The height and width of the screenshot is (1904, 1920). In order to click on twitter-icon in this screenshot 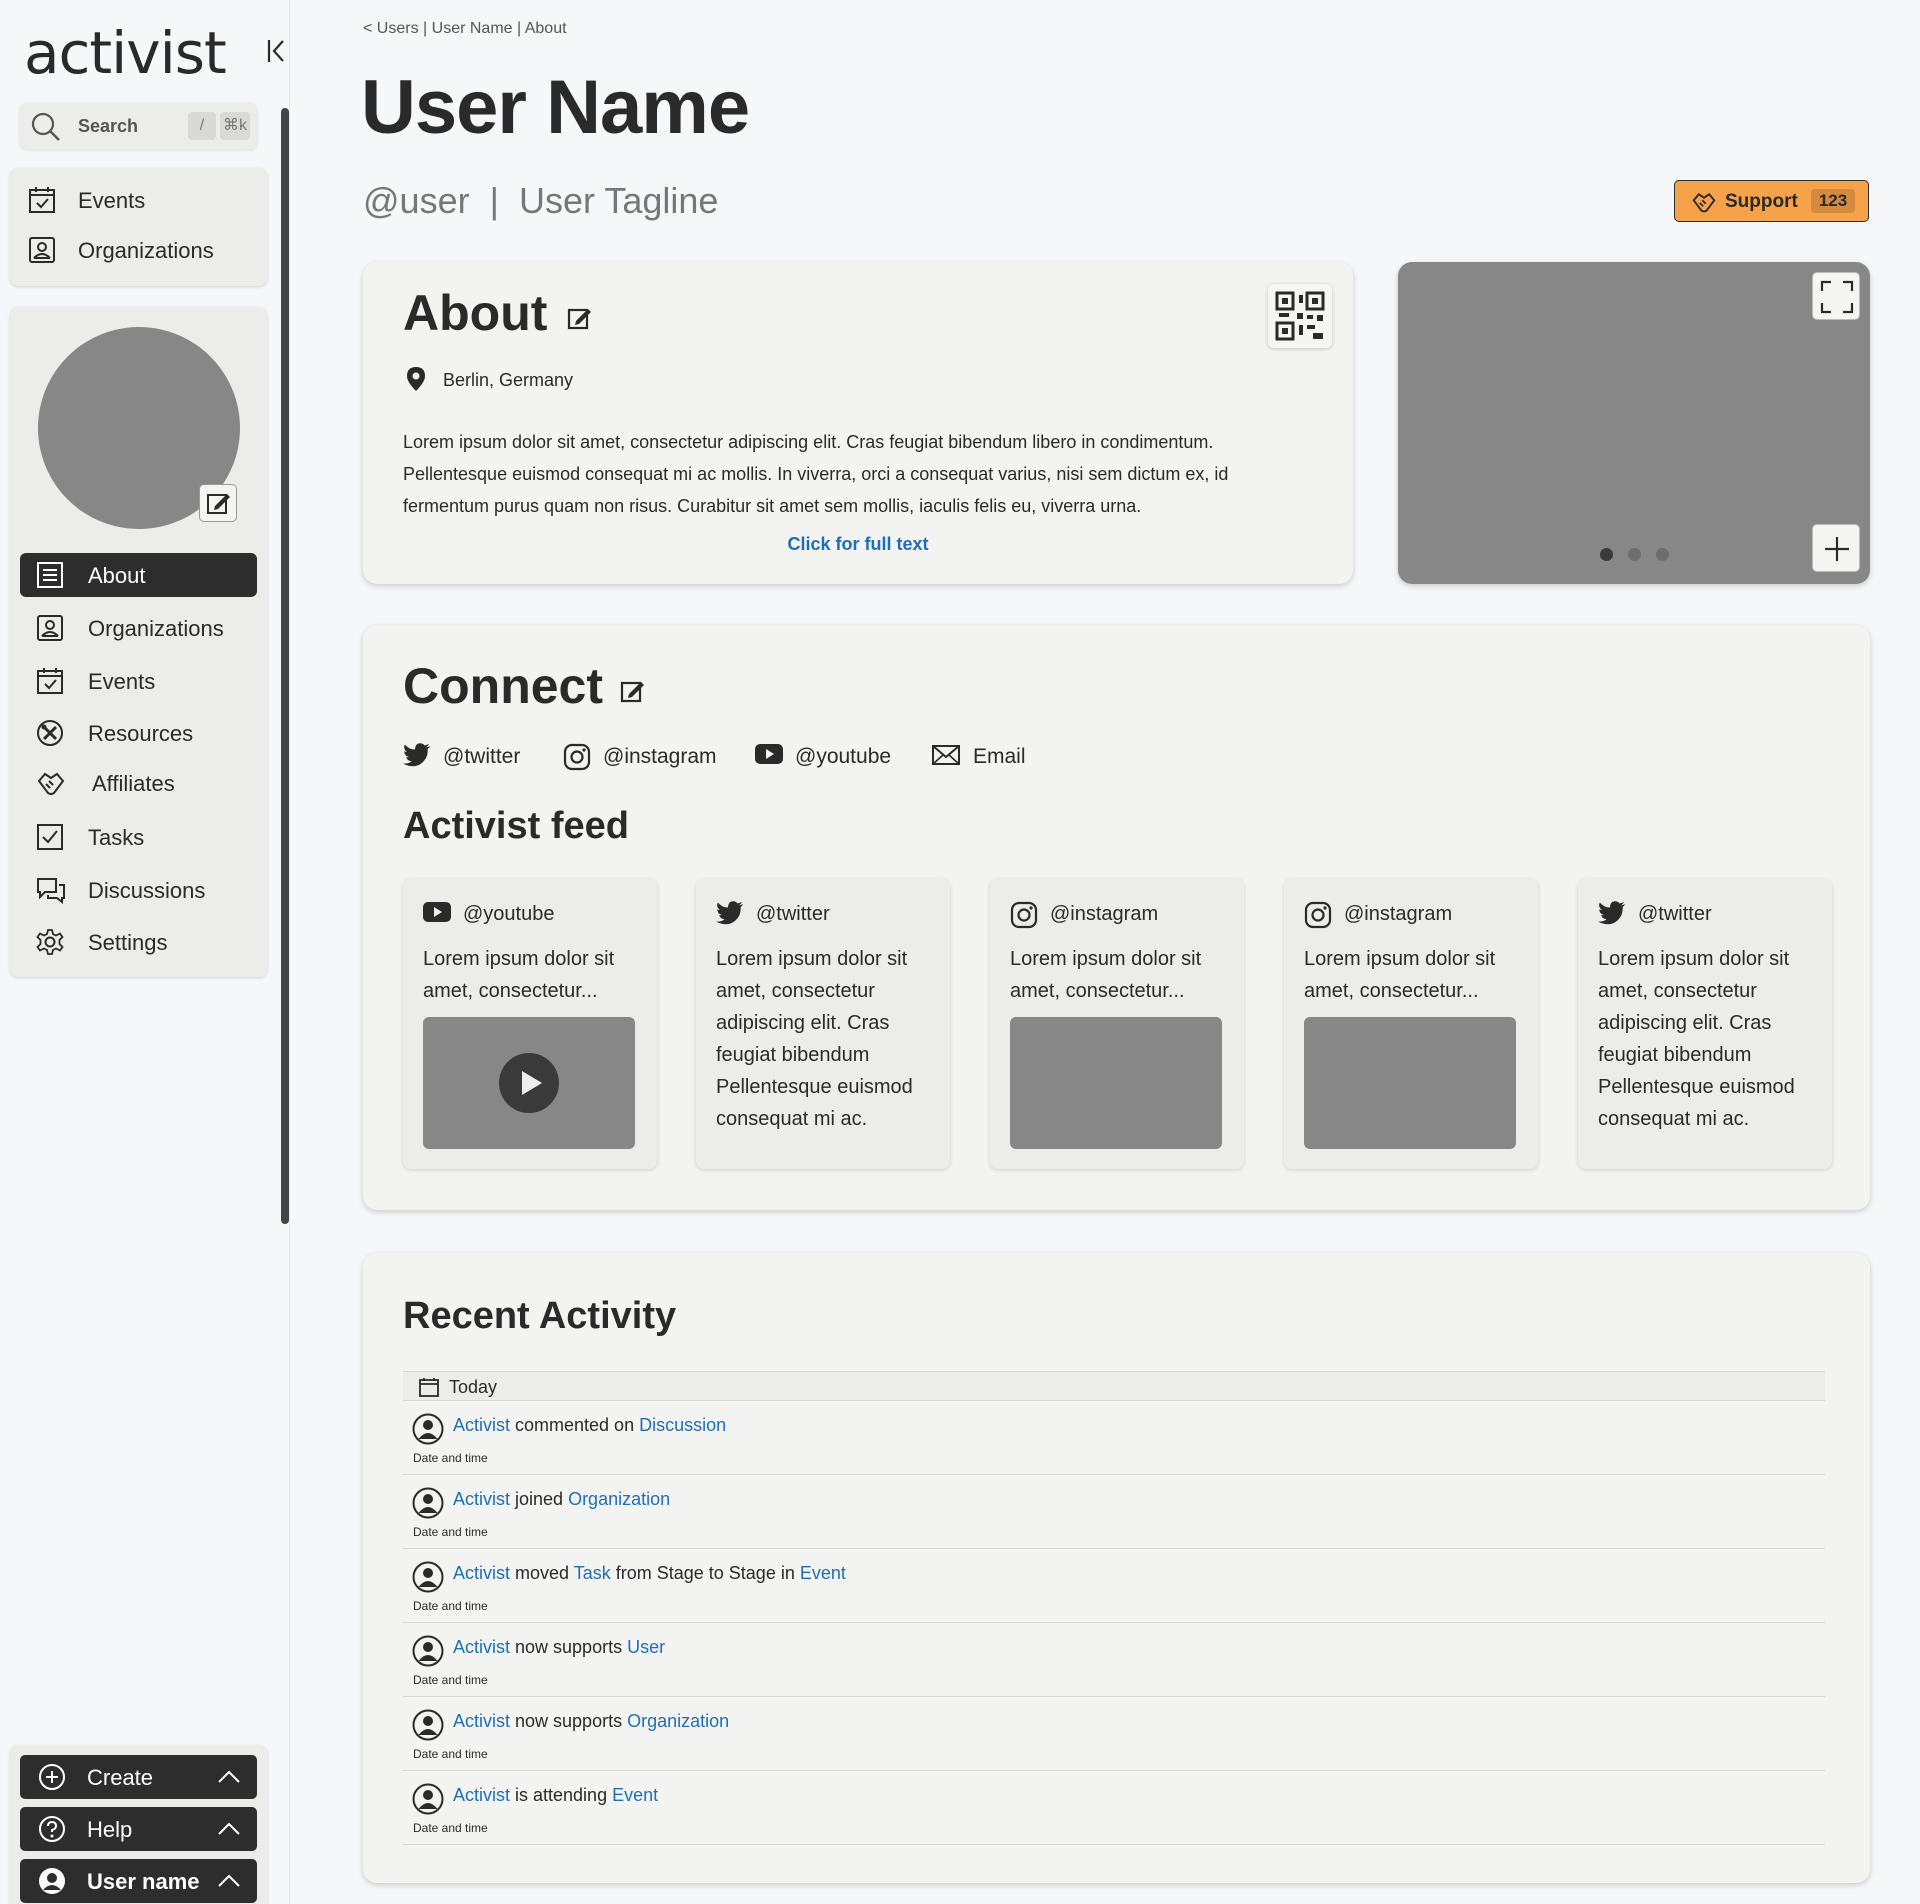, I will do `click(730, 913)`.